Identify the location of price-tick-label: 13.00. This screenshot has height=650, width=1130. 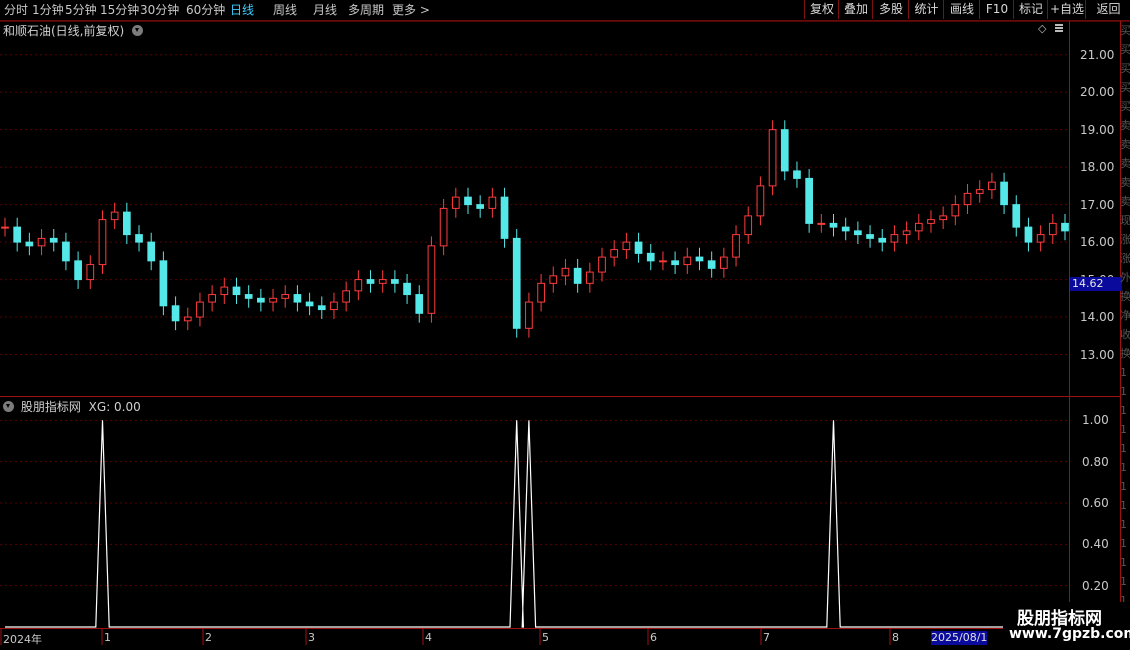
(1097, 354).